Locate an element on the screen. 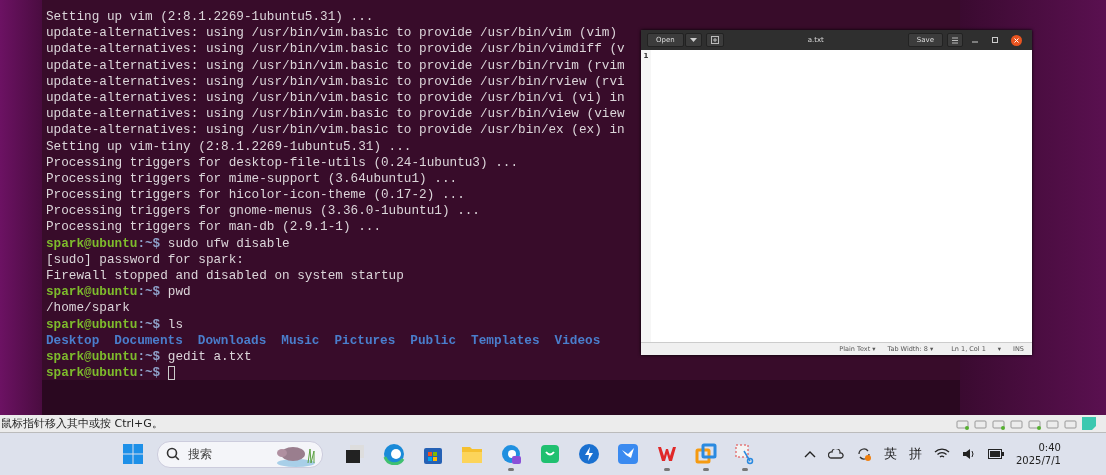 This screenshot has width=1106, height=475. caret-icon is located at coordinates (693, 40).